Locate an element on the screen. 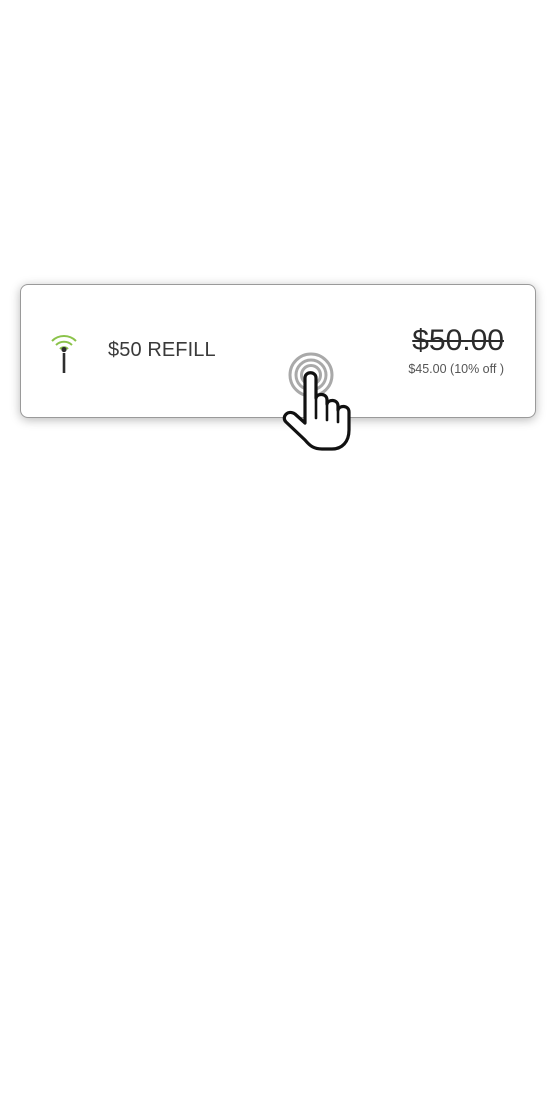 Image resolution: width=560 pixels, height=1120 pixels. original-price: $50.00 is located at coordinates (458, 340).